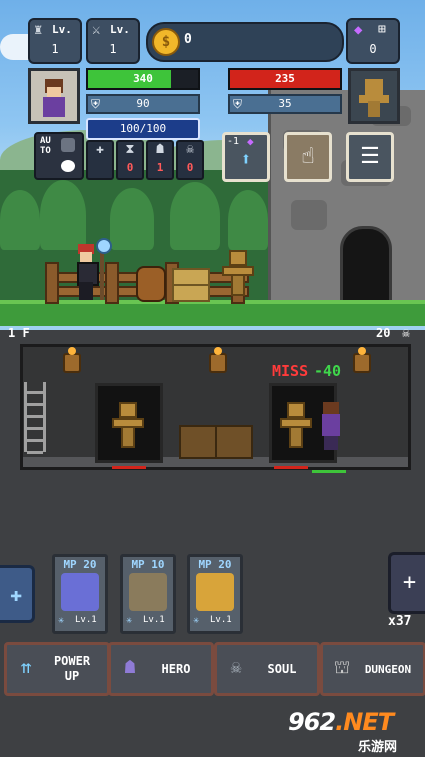 The image size is (425, 757). I want to click on gem-counter: ◆ ⊞ 0, so click(373, 41).